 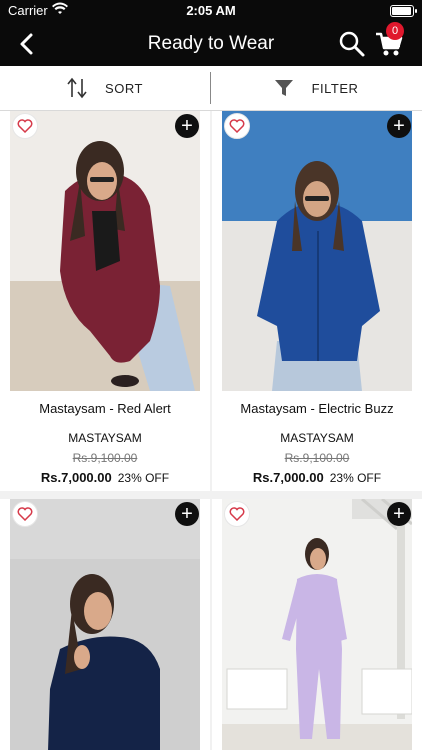 What do you see at coordinates (124, 88) in the screenshot?
I see `sort-label: SORT` at bounding box center [124, 88].